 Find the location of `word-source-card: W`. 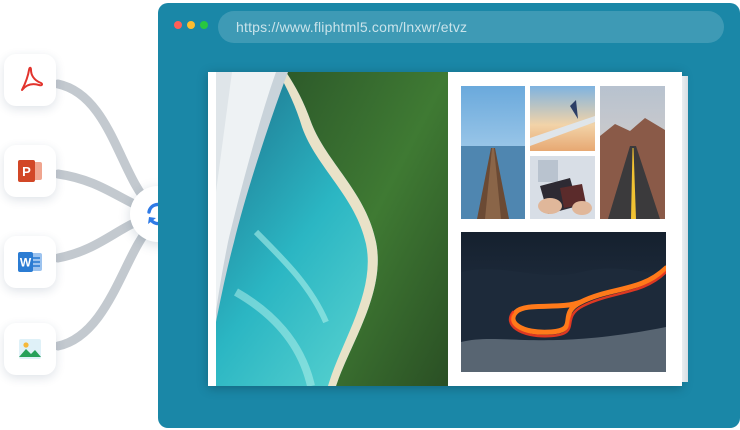

word-source-card: W is located at coordinates (30, 262).